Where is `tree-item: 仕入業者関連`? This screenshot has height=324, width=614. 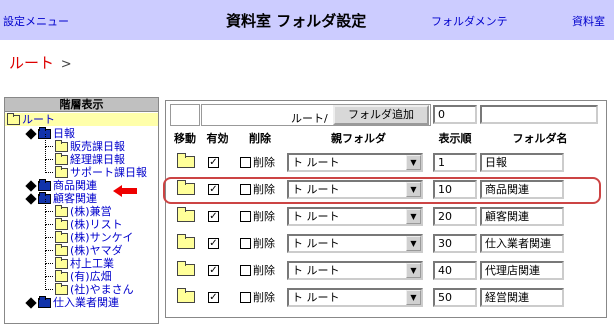
tree-item: 仕入業者関連 is located at coordinates (72, 302).